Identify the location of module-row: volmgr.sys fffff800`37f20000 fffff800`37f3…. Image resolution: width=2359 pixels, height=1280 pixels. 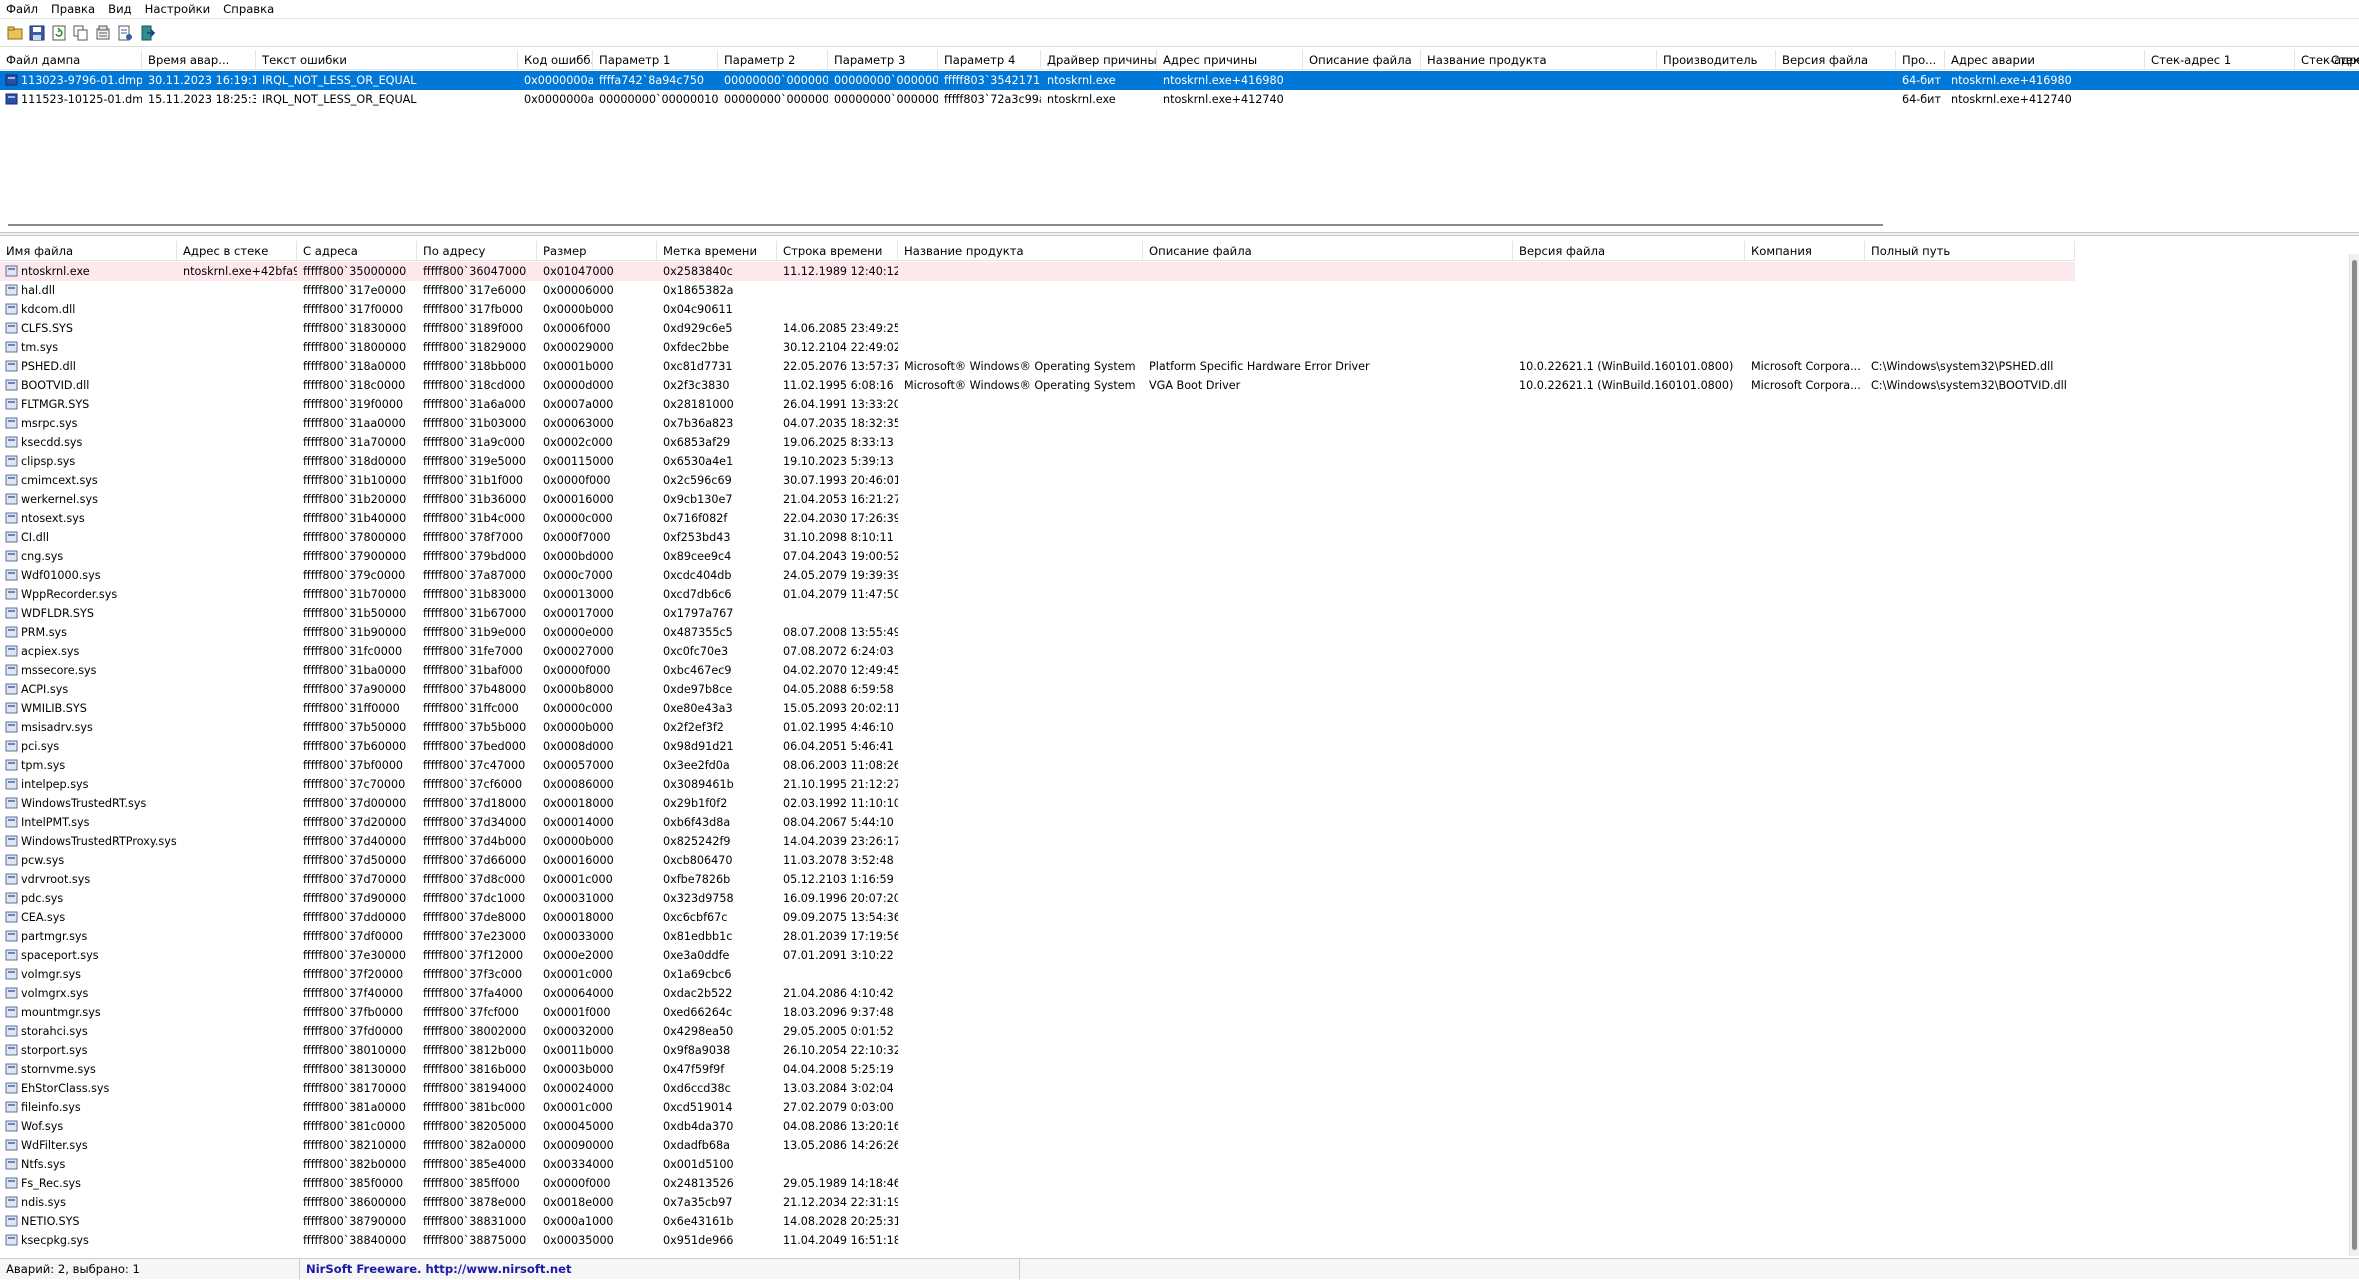
(1179, 974).